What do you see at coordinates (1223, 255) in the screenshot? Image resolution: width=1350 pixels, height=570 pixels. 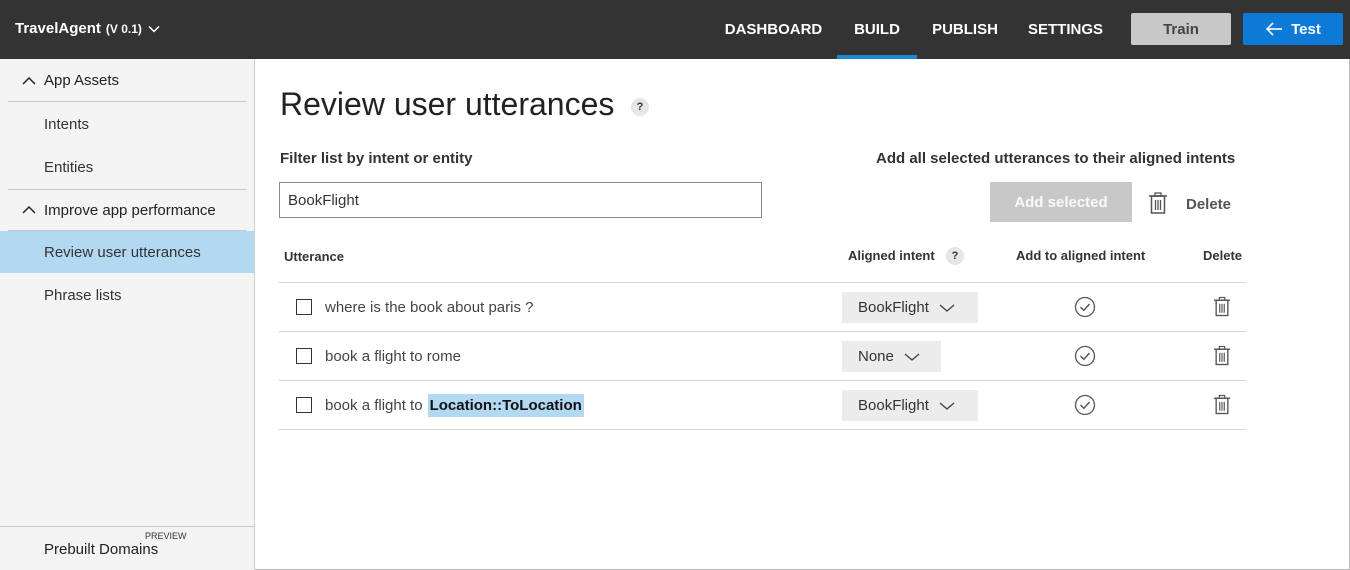 I see `column-header-delete: Delete` at bounding box center [1223, 255].